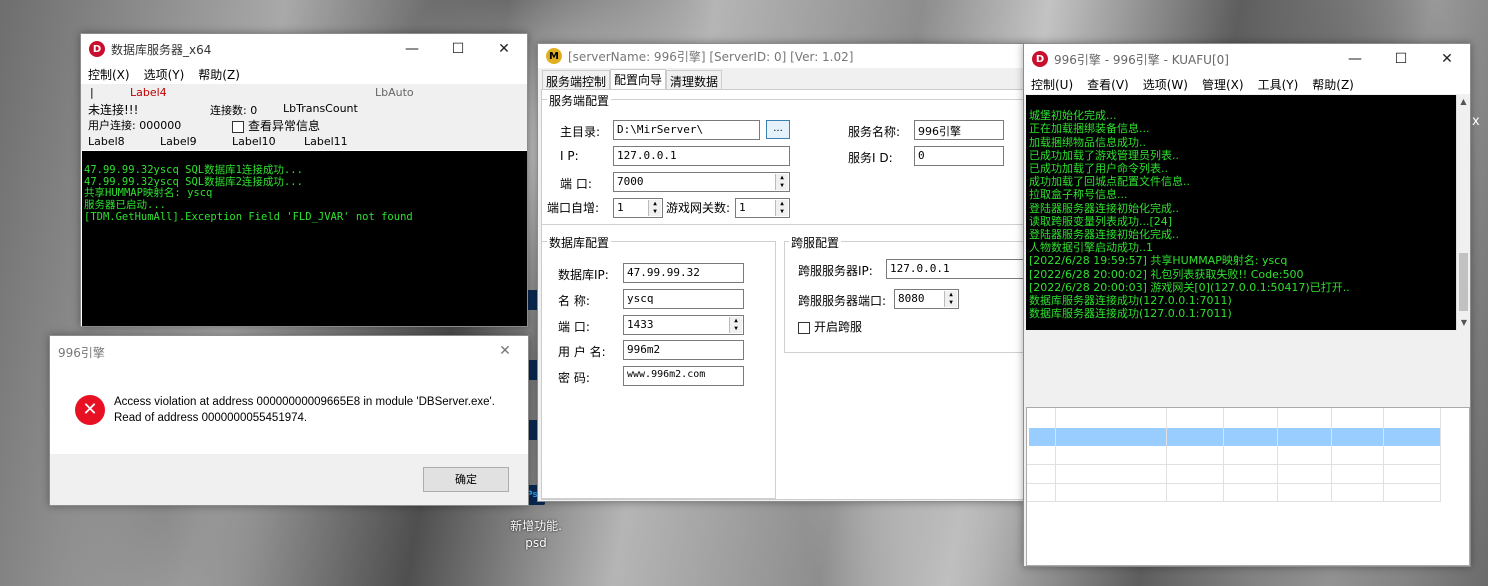  I want to click on window-title: 数据库服务器_x64, so click(161, 49).